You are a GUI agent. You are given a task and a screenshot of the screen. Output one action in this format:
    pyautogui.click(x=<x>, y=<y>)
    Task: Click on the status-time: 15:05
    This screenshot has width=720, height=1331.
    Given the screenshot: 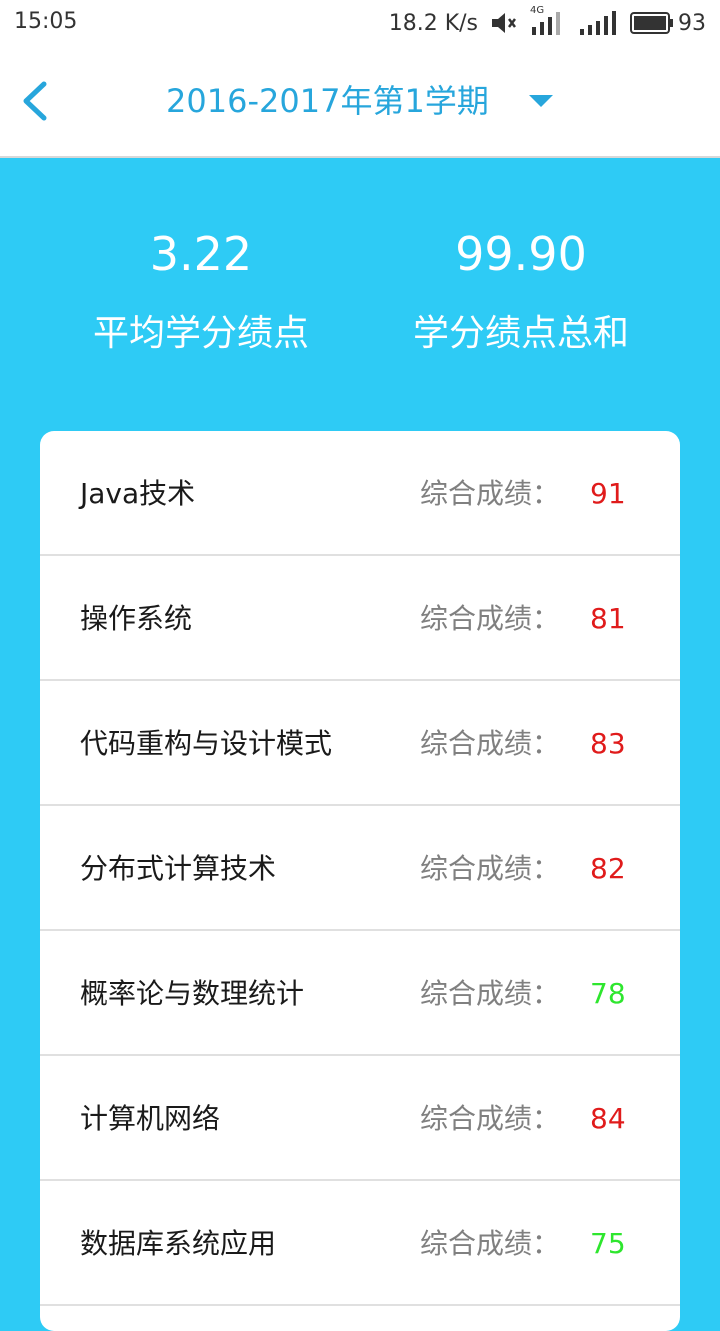 What is the action you would take?
    pyautogui.click(x=46, y=21)
    